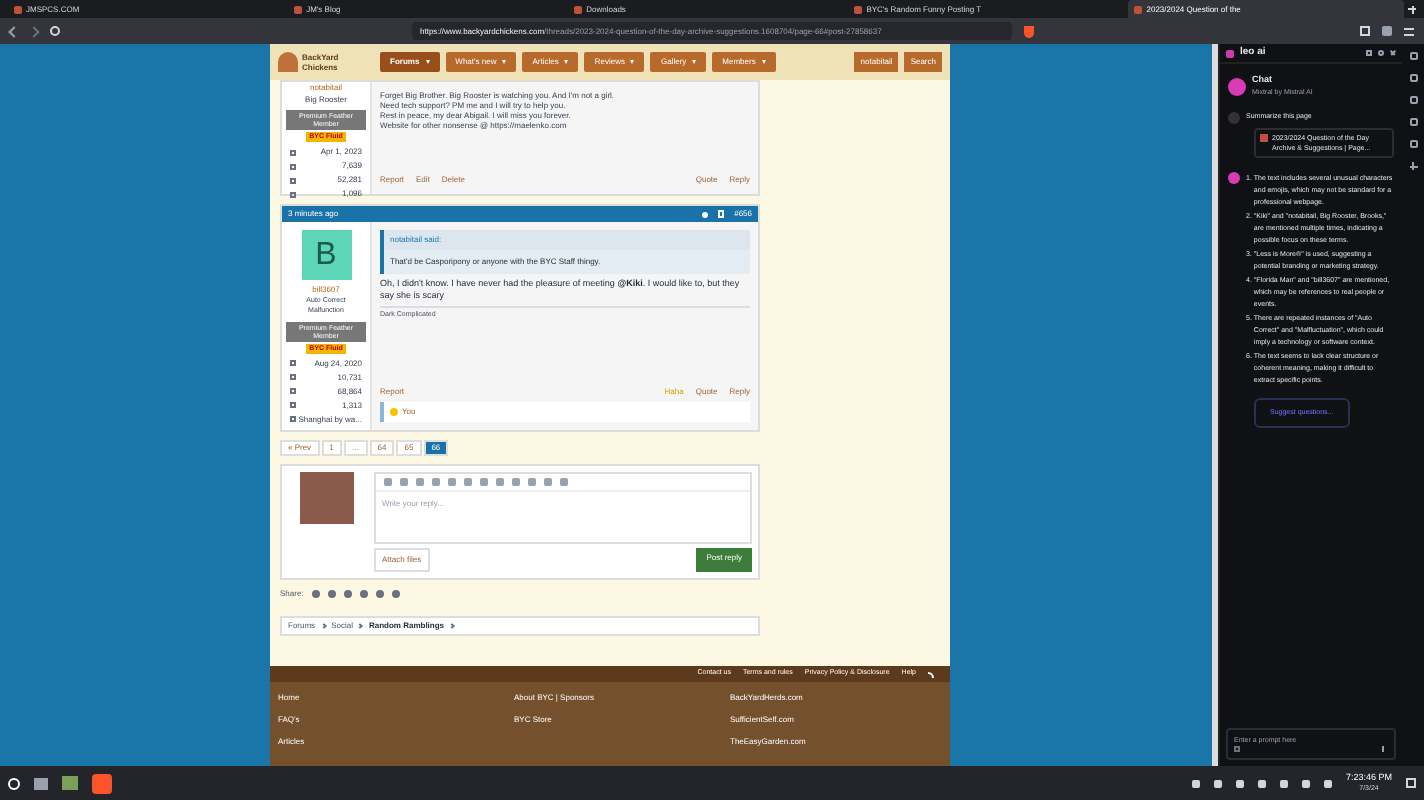 The width and height of the screenshot is (1424, 800). What do you see at coordinates (14, 31) in the screenshot?
I see `back-icon` at bounding box center [14, 31].